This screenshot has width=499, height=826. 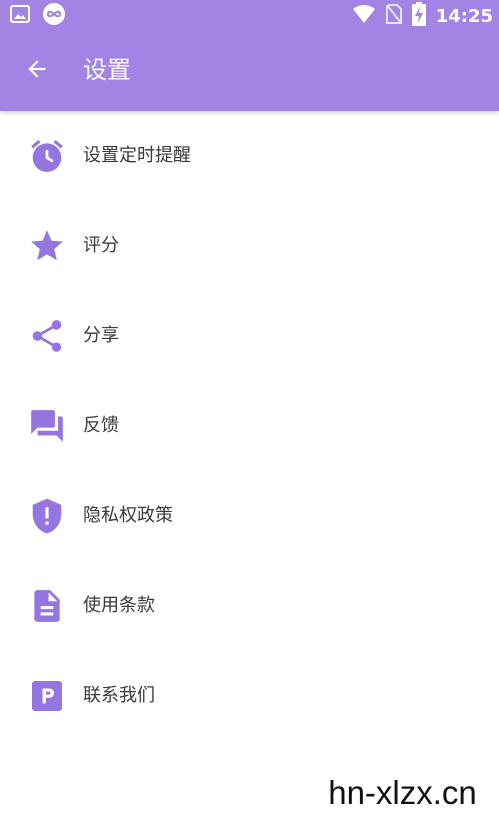 I want to click on status-time: 14:25, so click(x=464, y=16).